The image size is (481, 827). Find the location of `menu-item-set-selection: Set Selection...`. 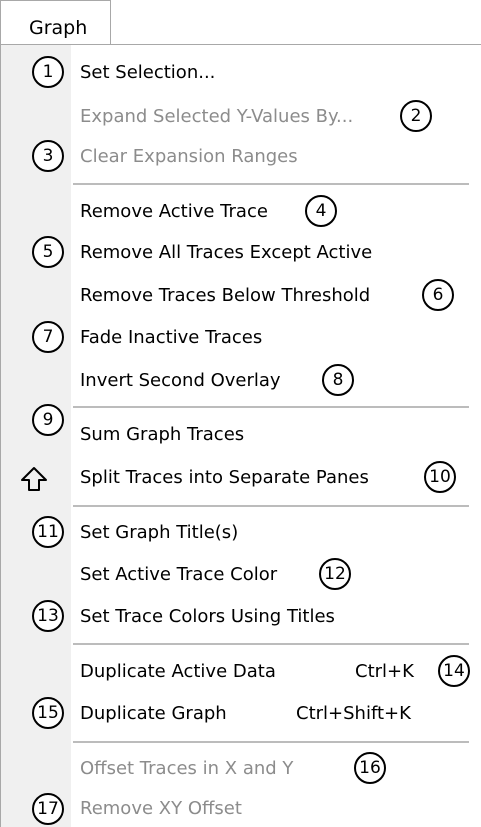

menu-item-set-selection: Set Selection... is located at coordinates (147, 73).